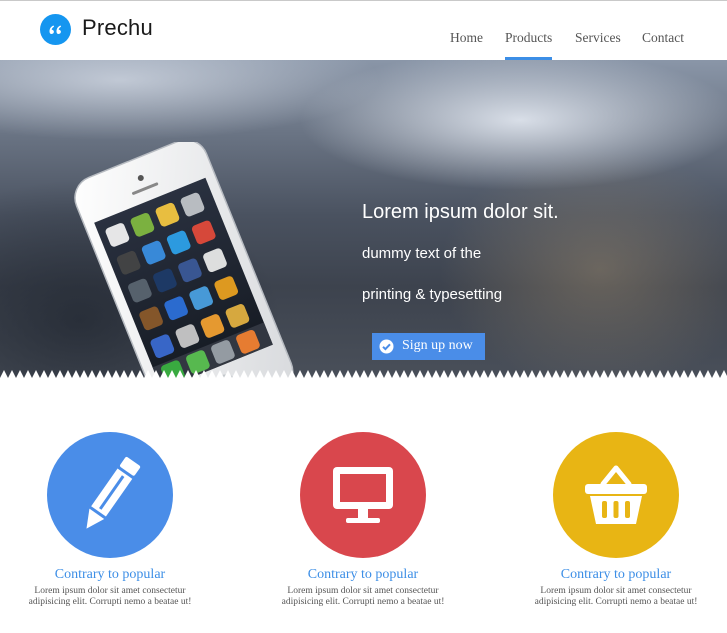 Image resolution: width=727 pixels, height=633 pixels. What do you see at coordinates (598, 38) in the screenshot?
I see `nav-services: Services` at bounding box center [598, 38].